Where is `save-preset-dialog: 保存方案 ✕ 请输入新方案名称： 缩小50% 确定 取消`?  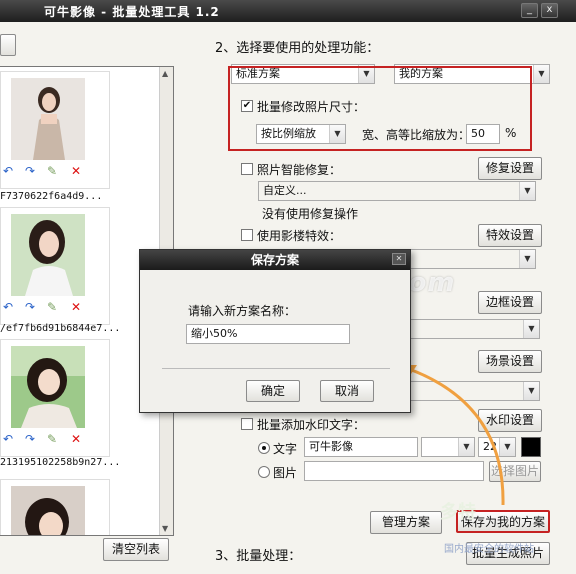
save-preset-dialog: 保存方案 ✕ 请输入新方案名称： 缩小50% 确定 取消 is located at coordinates (275, 331).